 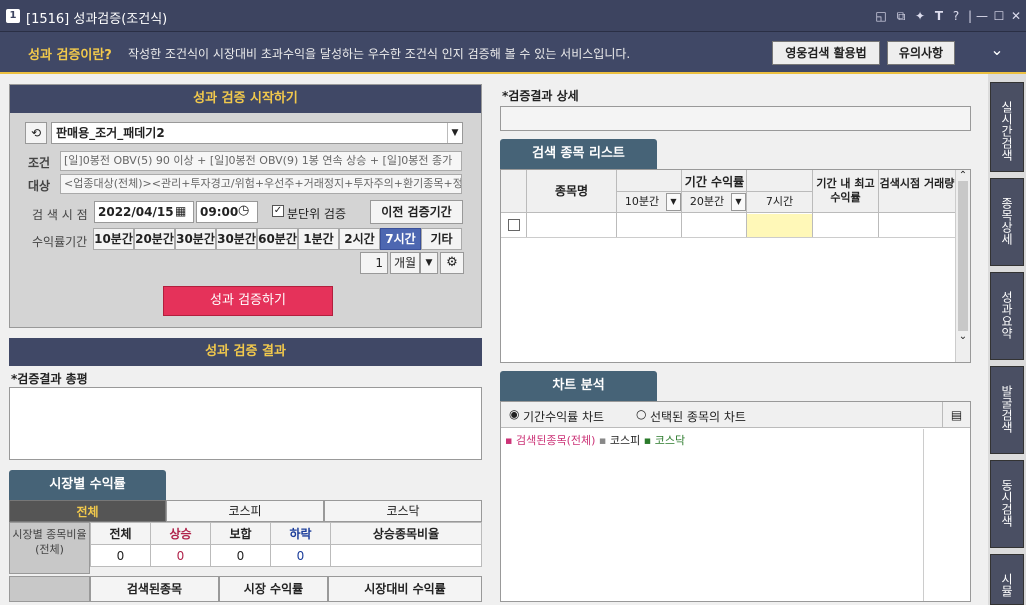 What do you see at coordinates (405, 263) in the screenshot?
I see `month-unit: 개월` at bounding box center [405, 263].